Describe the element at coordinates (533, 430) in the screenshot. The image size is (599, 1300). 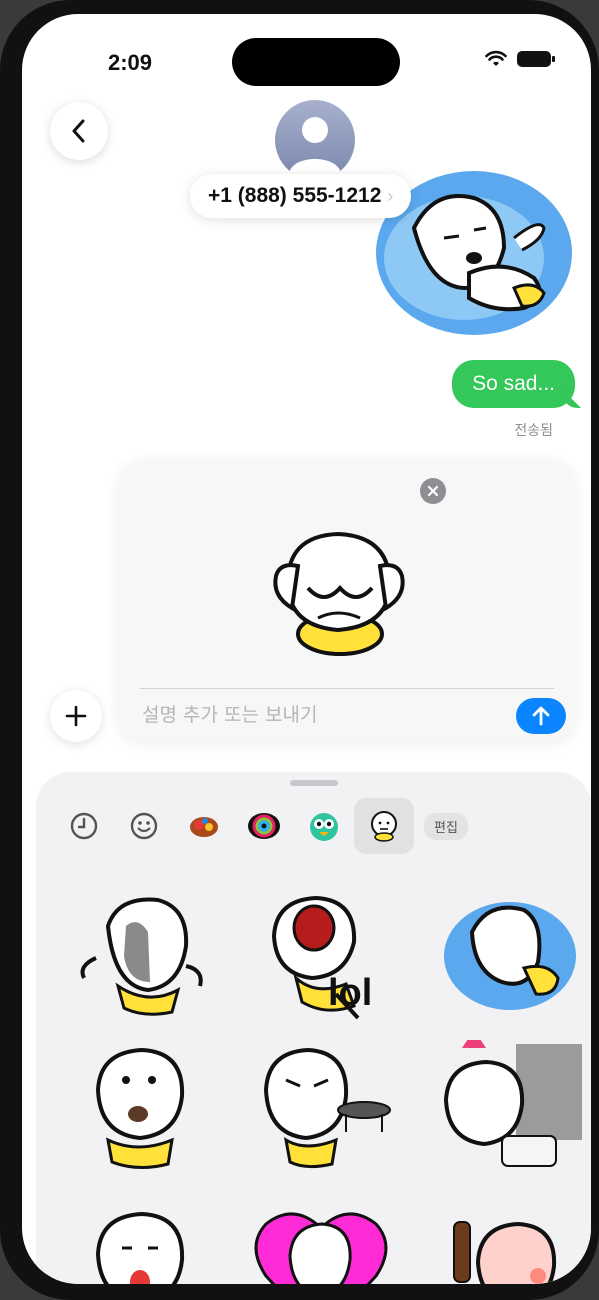
I see `delivered-status: 전송됨` at that location.